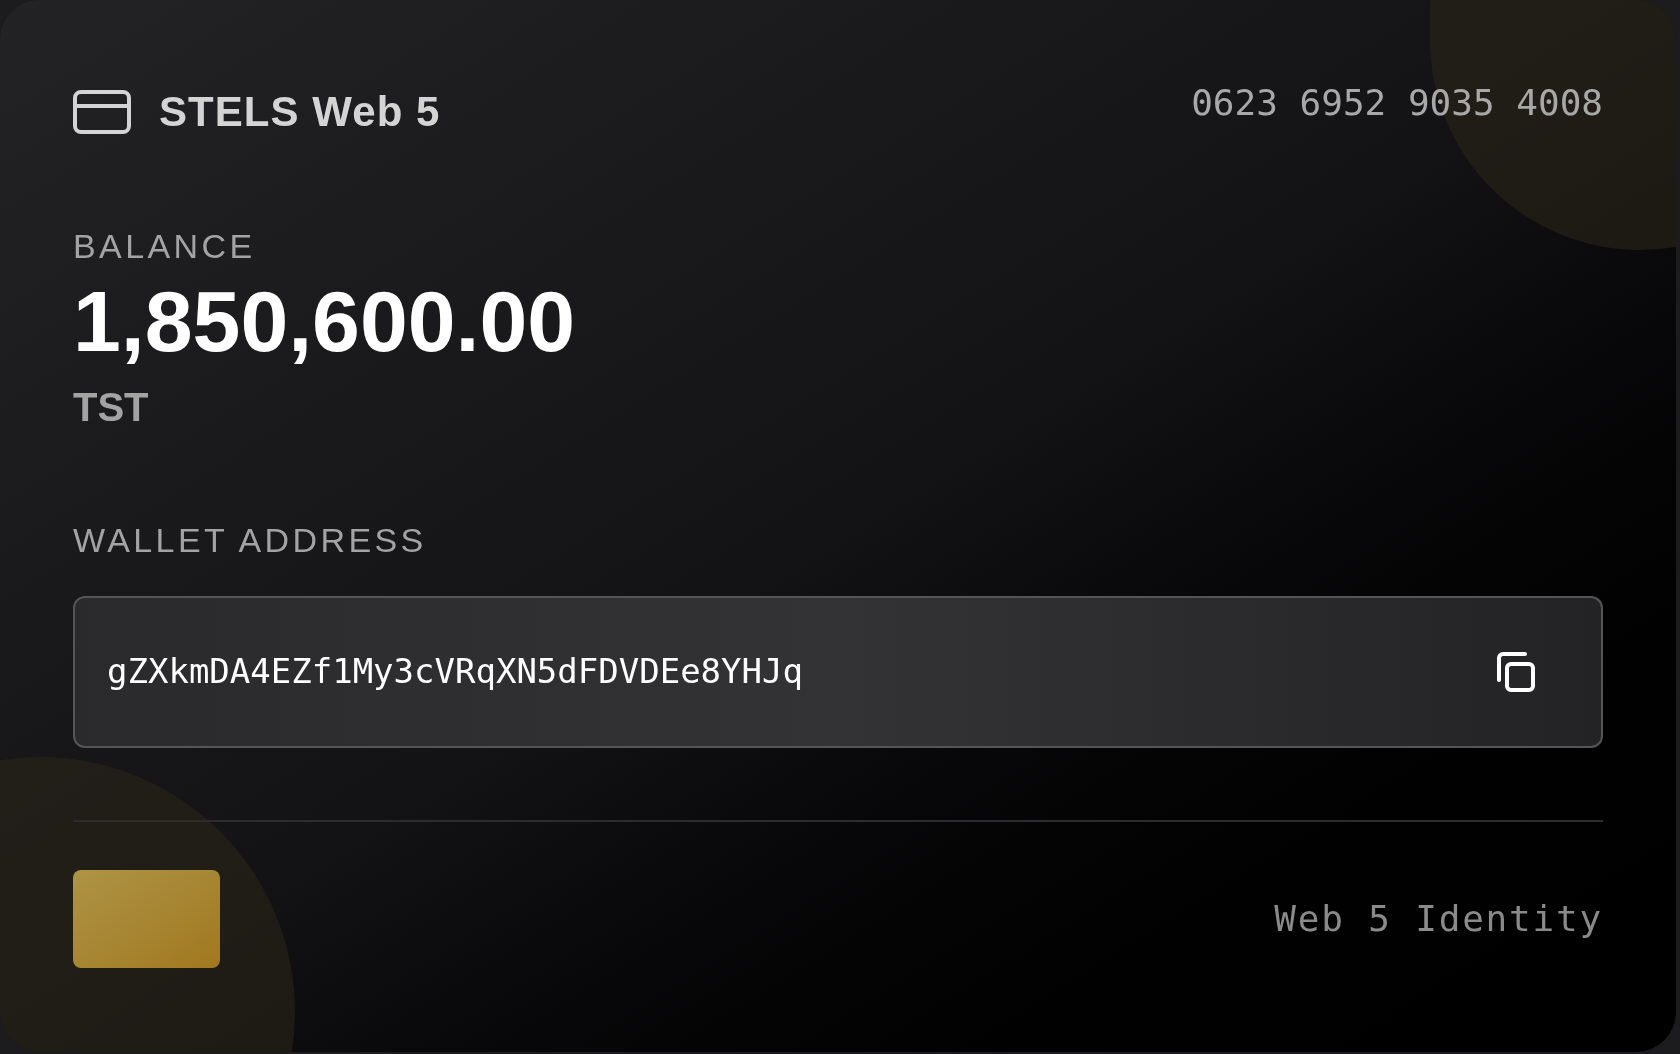 This screenshot has width=1680, height=1054. Describe the element at coordinates (455, 672) in the screenshot. I see `wallet-address: gZXkmDA4EZf1My3cVRqXN5dFDVDEe8YHJq` at that location.